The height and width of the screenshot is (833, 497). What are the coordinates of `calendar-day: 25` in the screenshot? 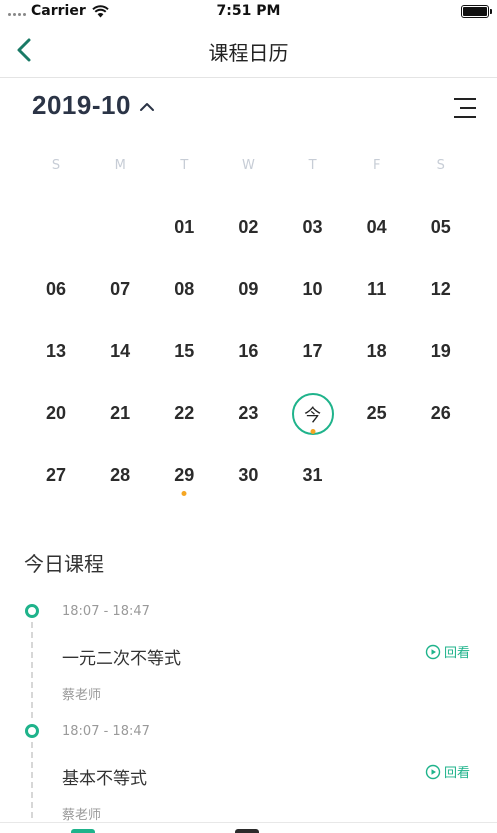 It's located at (377, 414).